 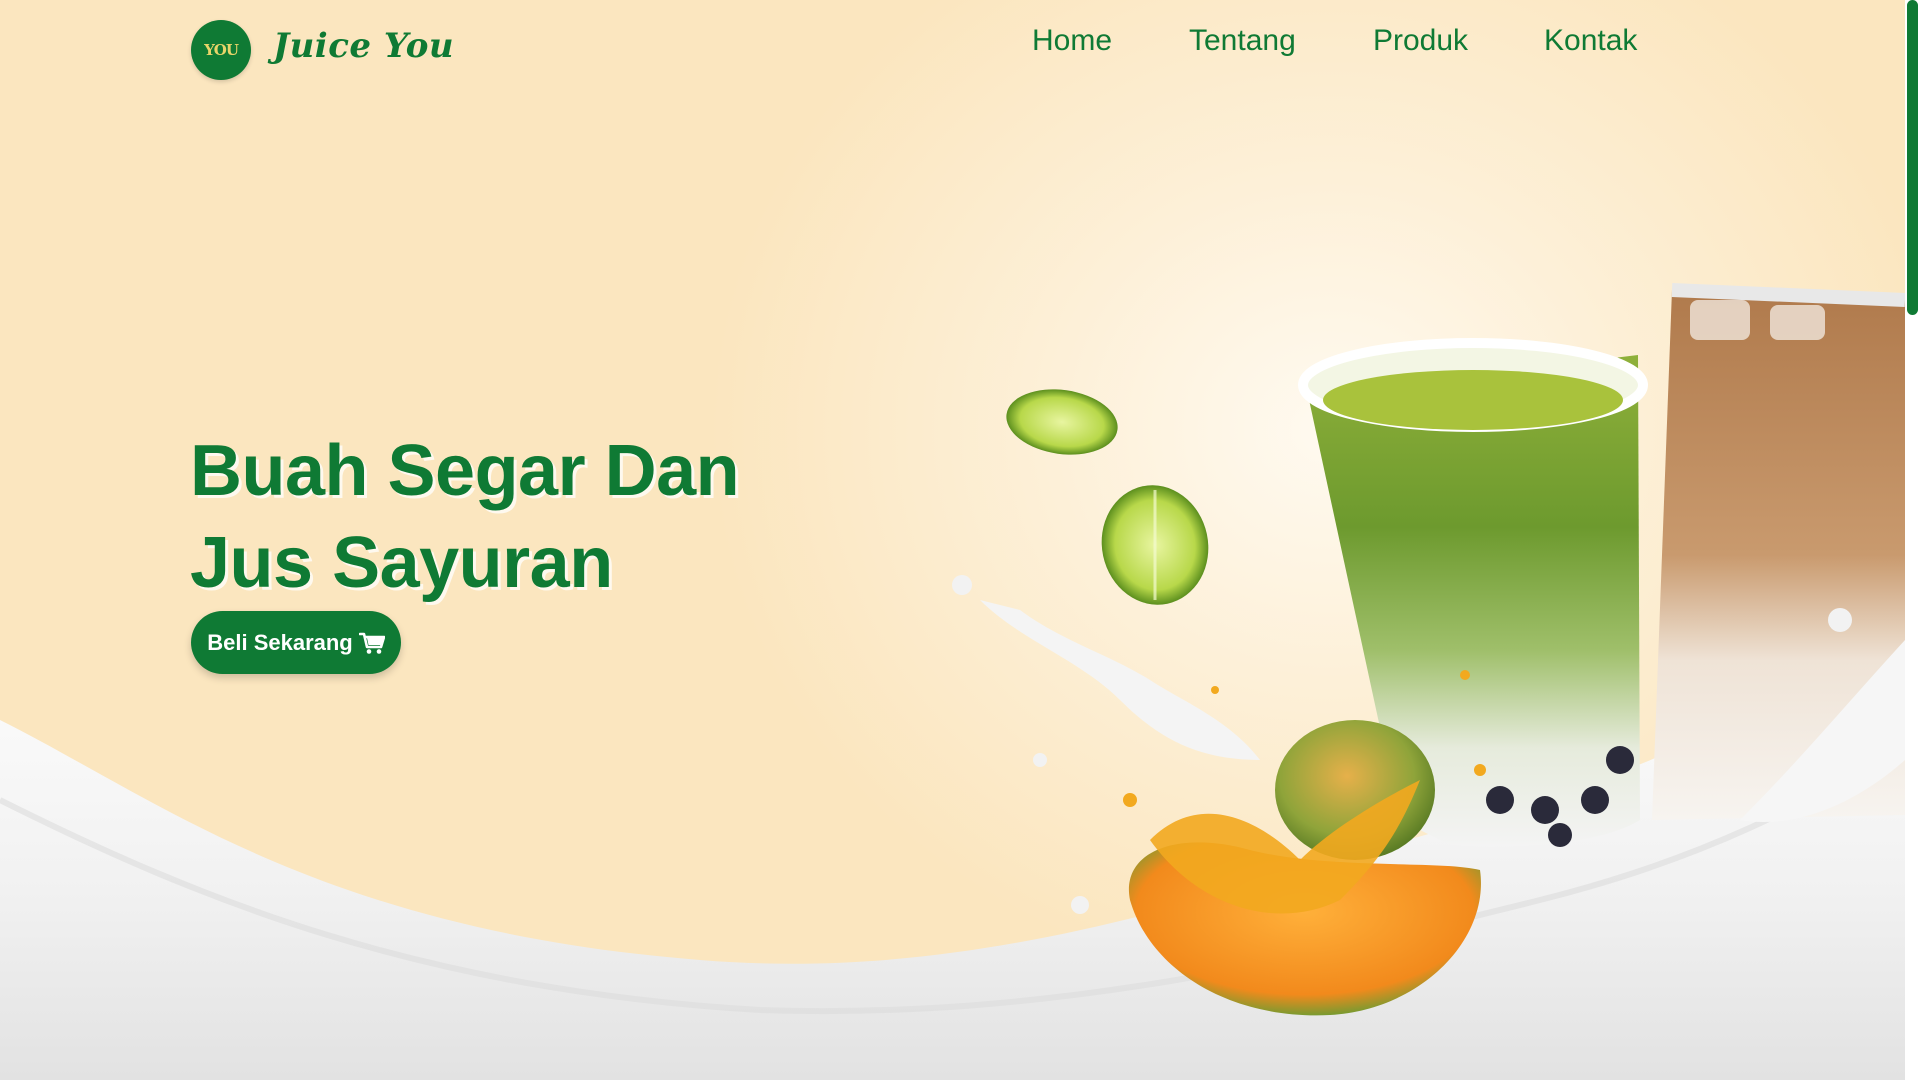 I want to click on logo: YOU, so click(x=221, y=50).